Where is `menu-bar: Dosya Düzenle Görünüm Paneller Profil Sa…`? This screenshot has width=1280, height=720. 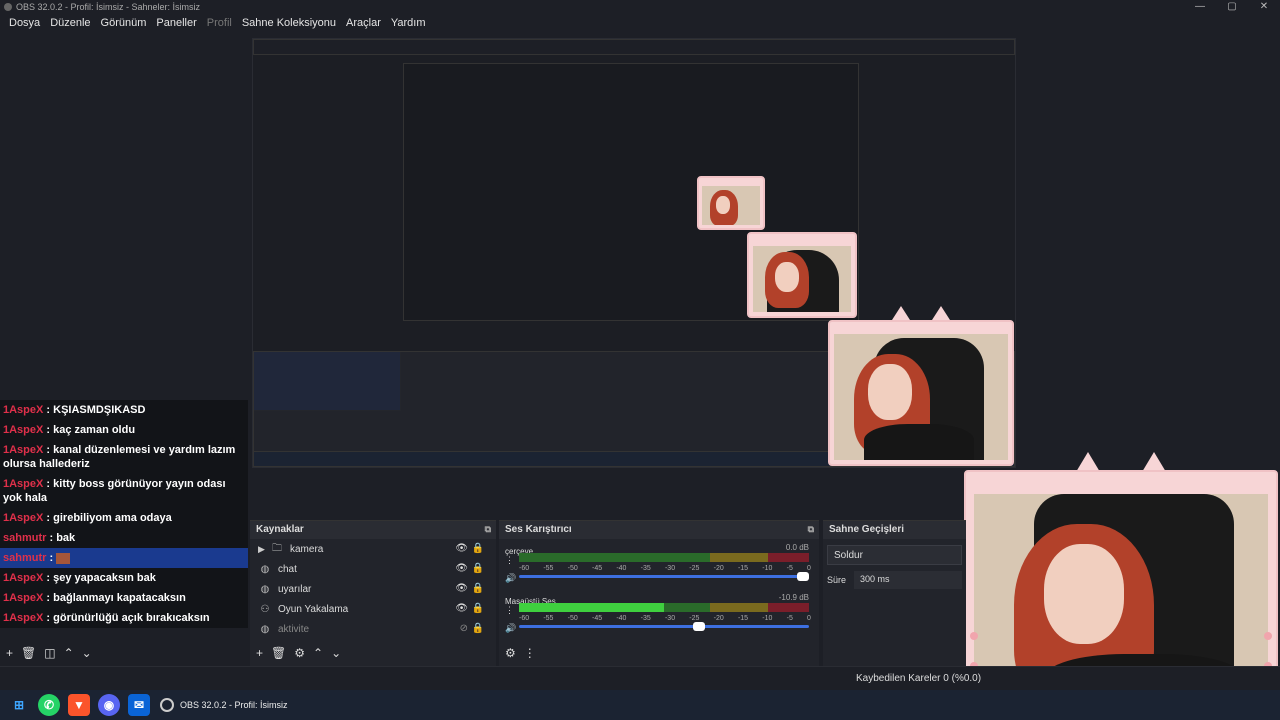
menu-bar: Dosya Düzenle Görünüm Paneller Profil Sa… is located at coordinates (640, 24).